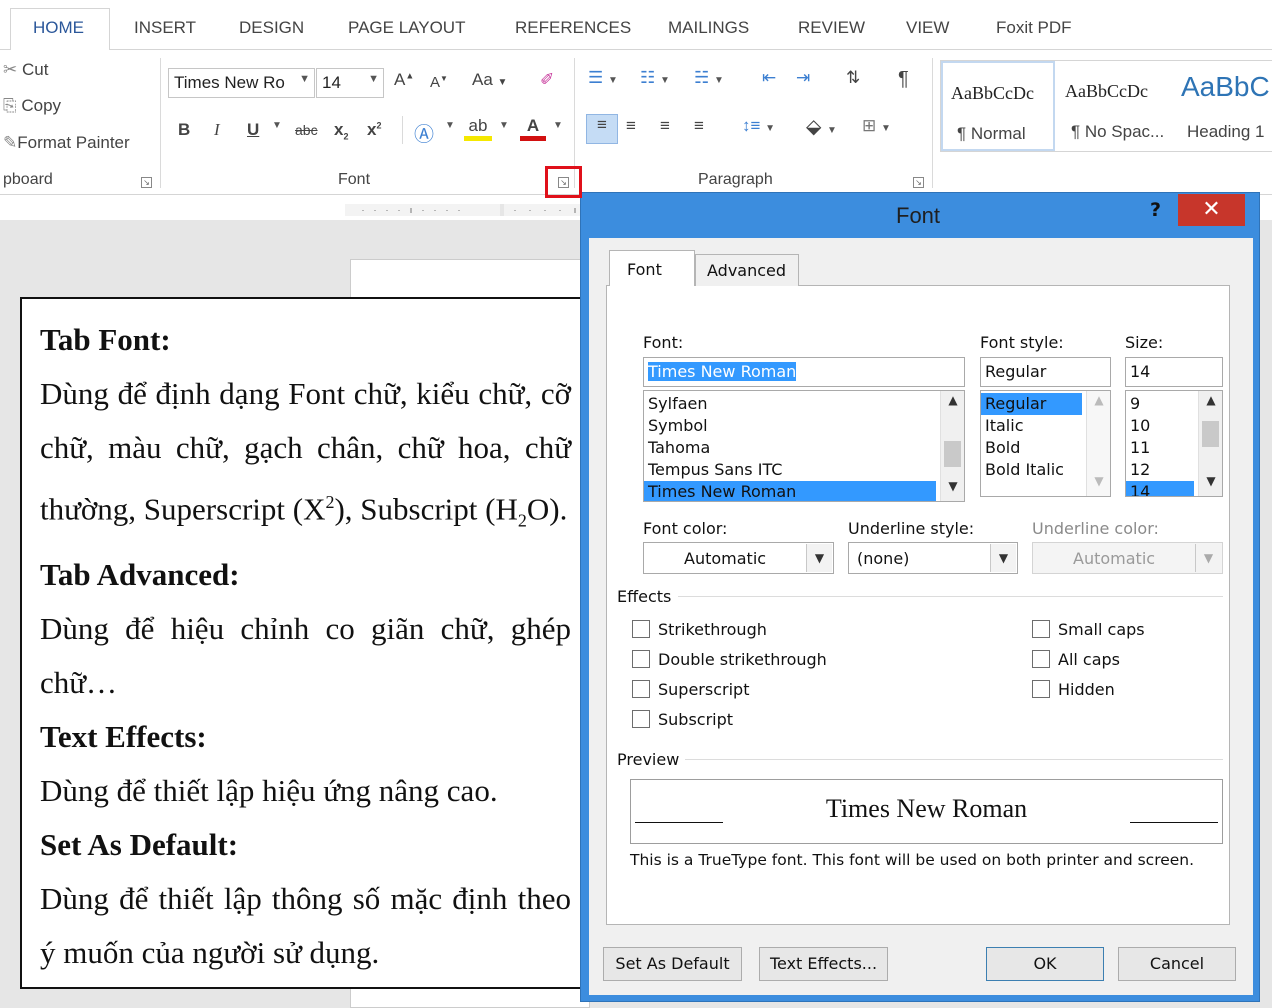  Describe the element at coordinates (921, 215) in the screenshot. I see `dialog-title-bar: Font ? ✕` at that location.